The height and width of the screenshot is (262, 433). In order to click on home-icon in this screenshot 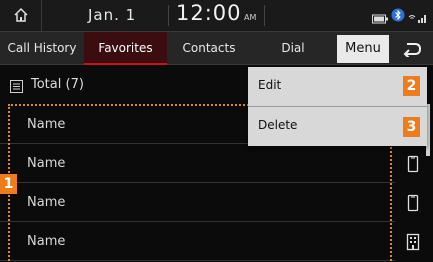, I will do `click(21, 14)`.